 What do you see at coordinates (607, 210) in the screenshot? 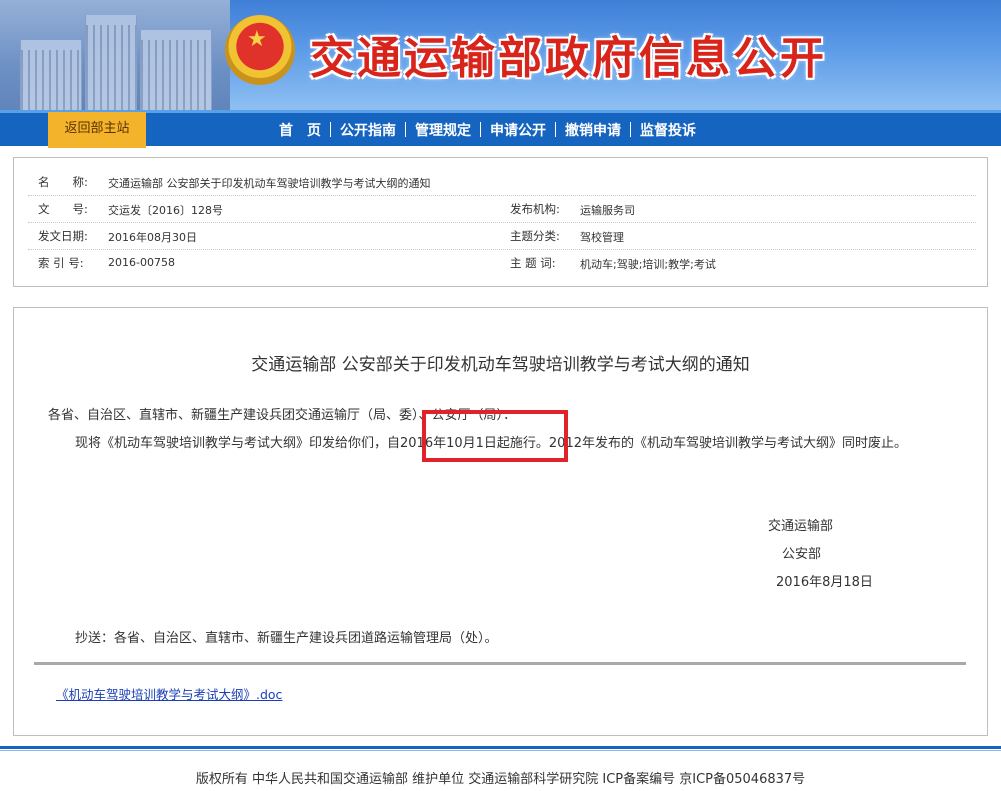
I see `org-value: 运输服务司` at bounding box center [607, 210].